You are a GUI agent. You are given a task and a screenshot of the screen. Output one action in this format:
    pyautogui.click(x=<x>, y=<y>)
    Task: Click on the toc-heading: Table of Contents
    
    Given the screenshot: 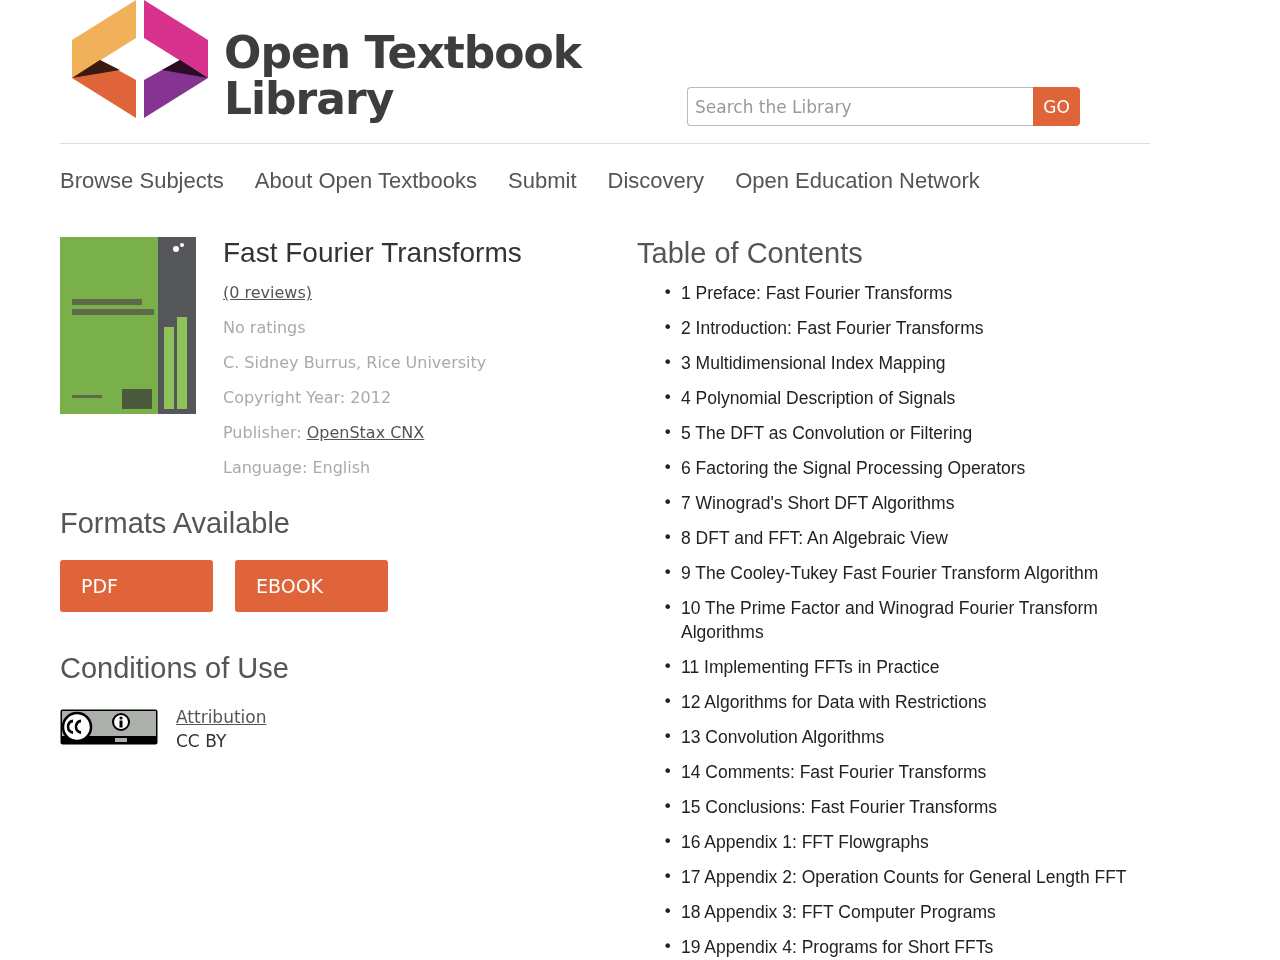 What is the action you would take?
    pyautogui.click(x=750, y=253)
    